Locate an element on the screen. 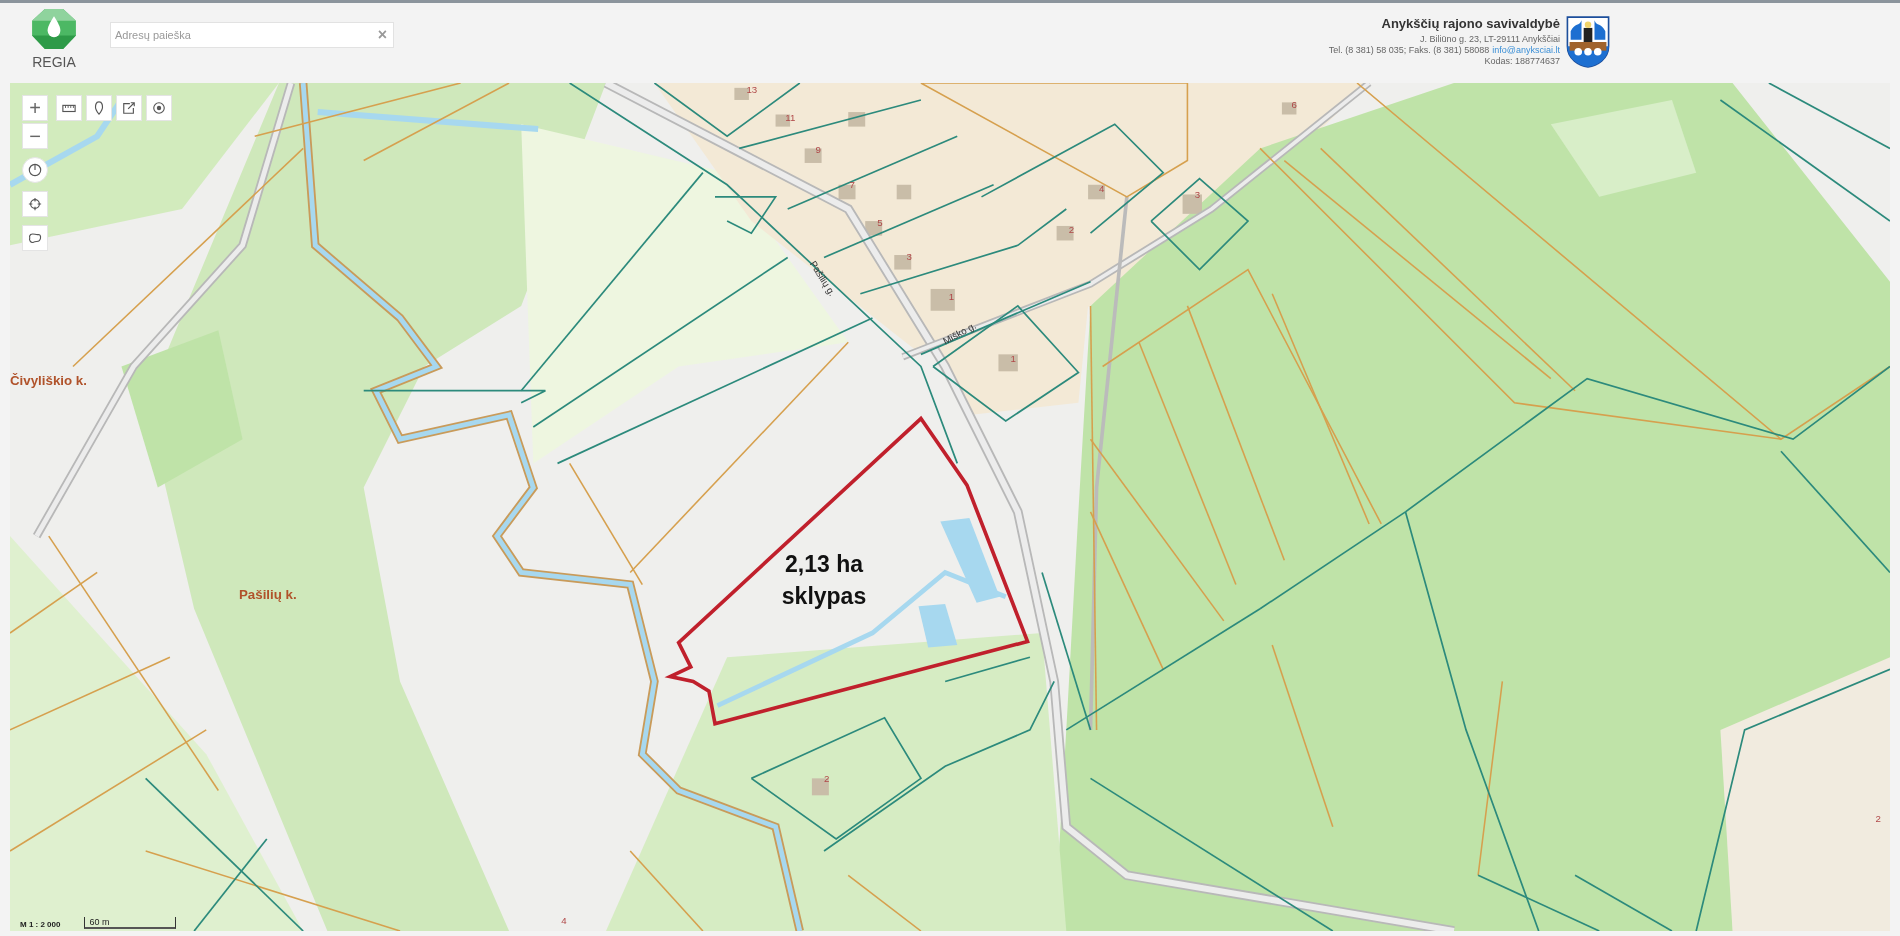 Image resolution: width=1900 pixels, height=936 pixels. address-search-field: Adresų paieška × is located at coordinates (252, 34).